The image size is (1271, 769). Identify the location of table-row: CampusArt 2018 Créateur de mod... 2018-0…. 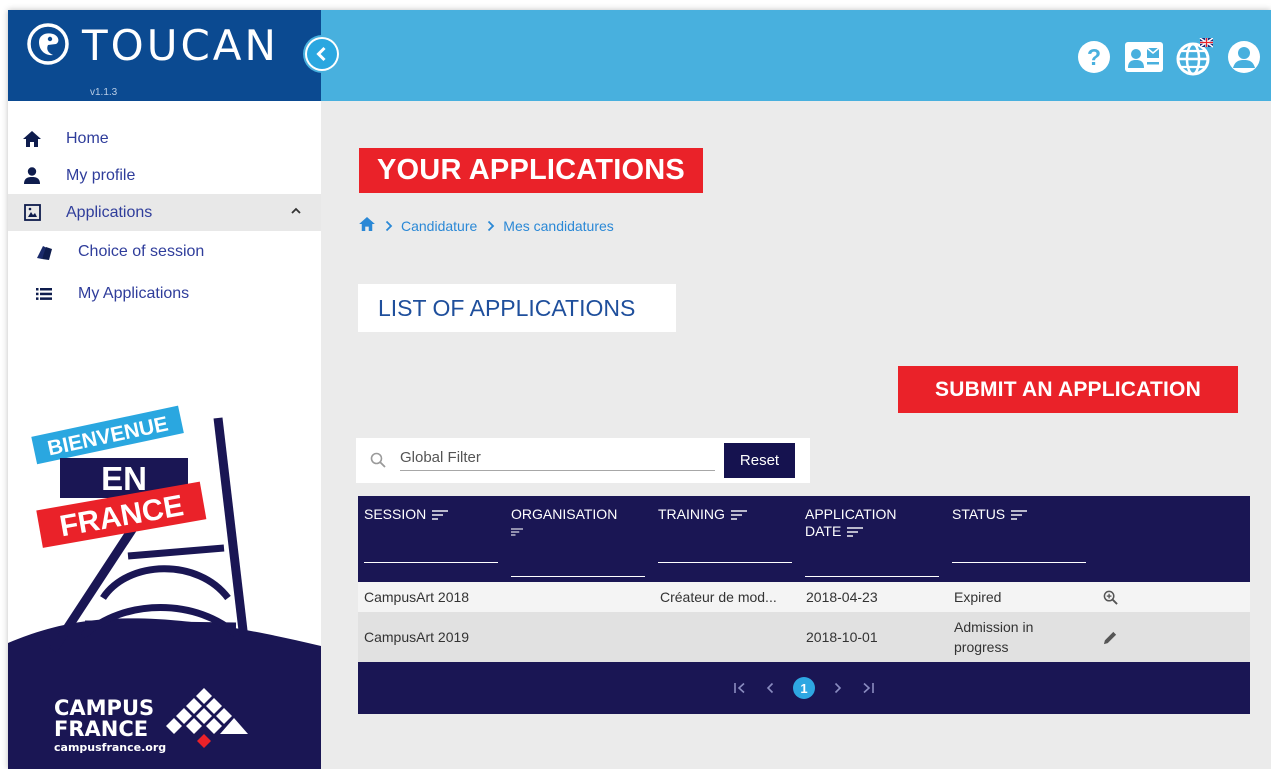
(804, 597).